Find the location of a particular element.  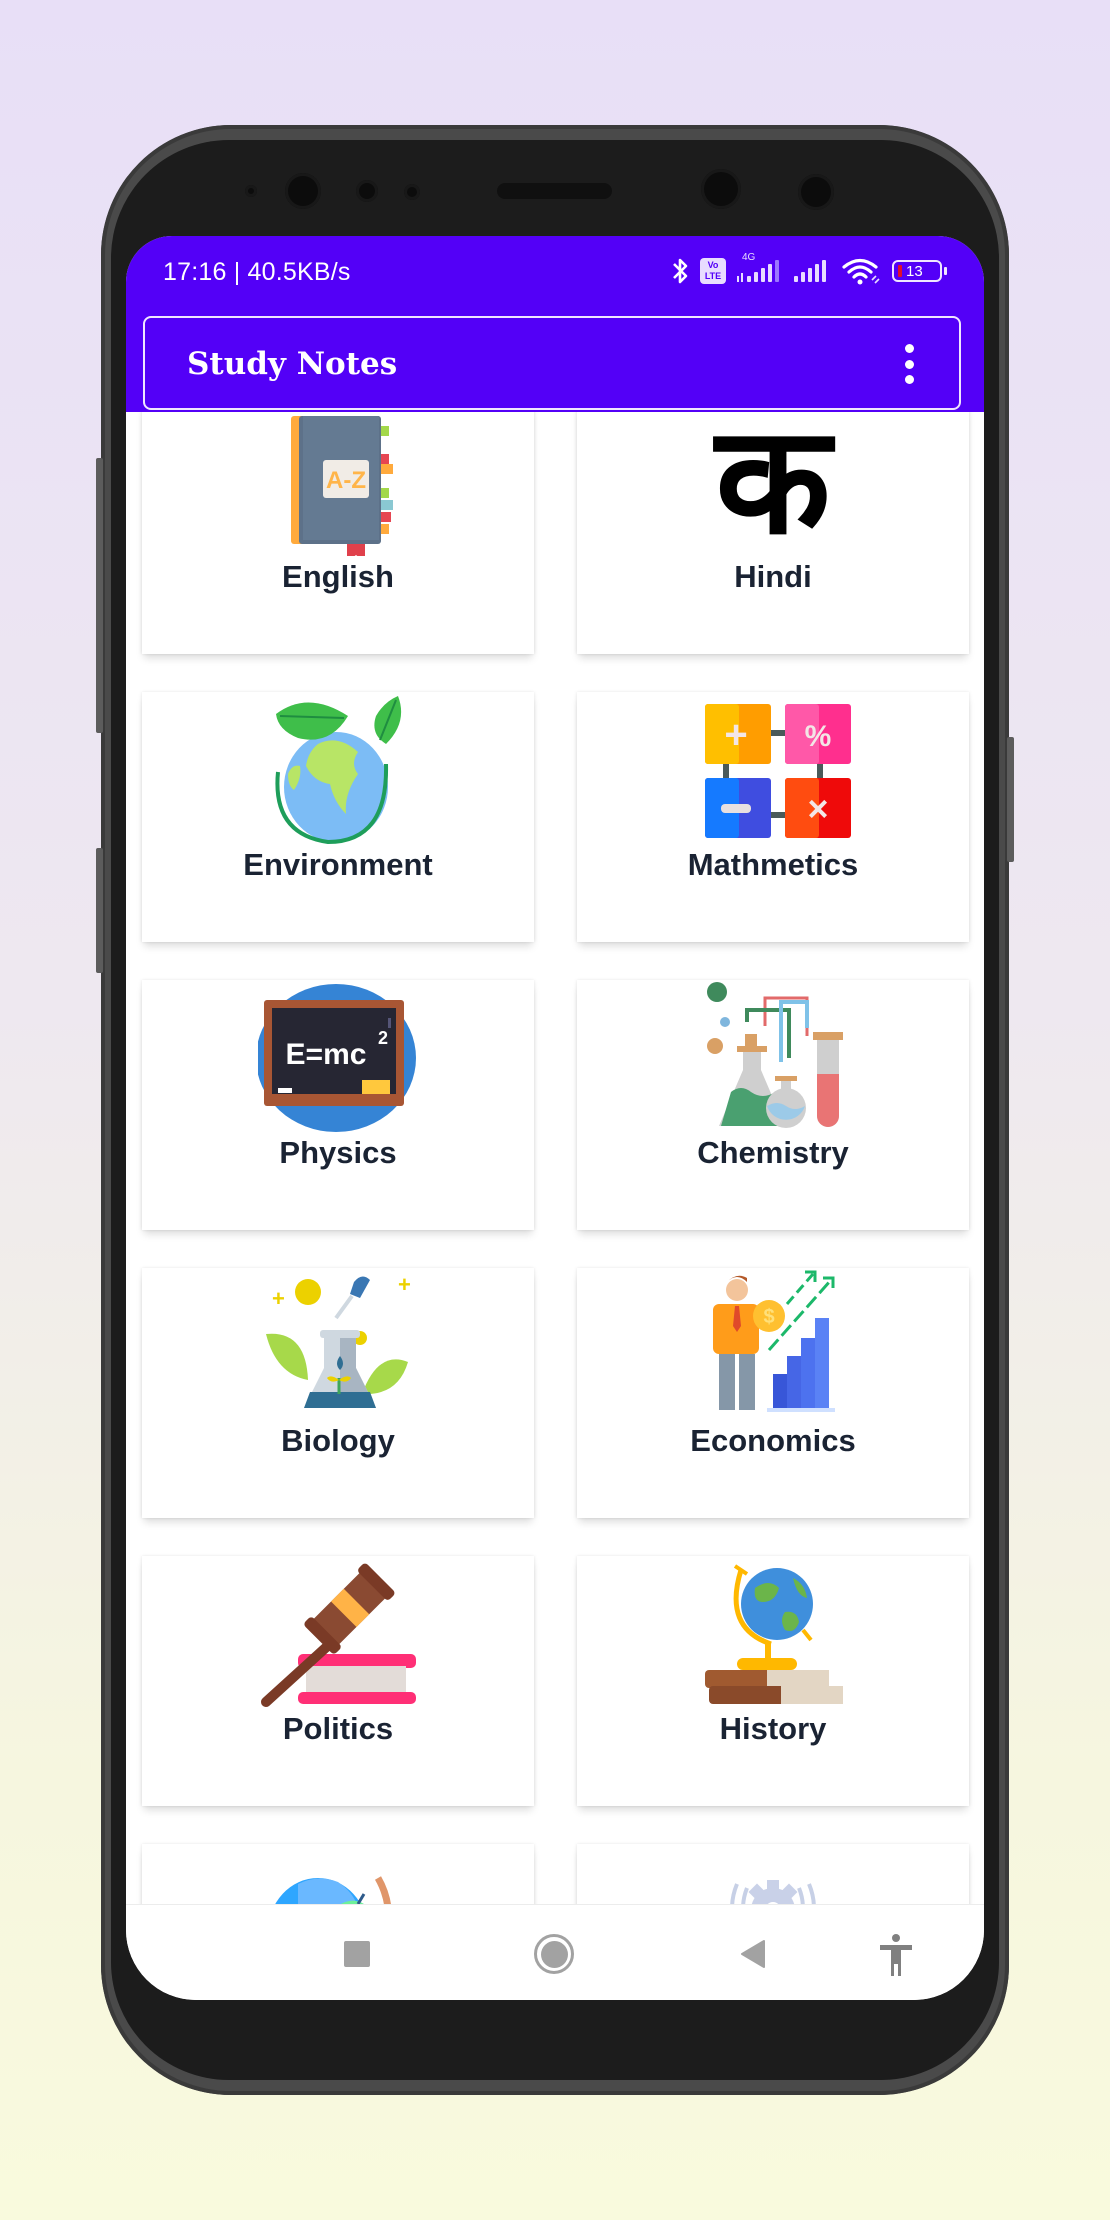

battery-icon: 13 is located at coordinates (919, 271).